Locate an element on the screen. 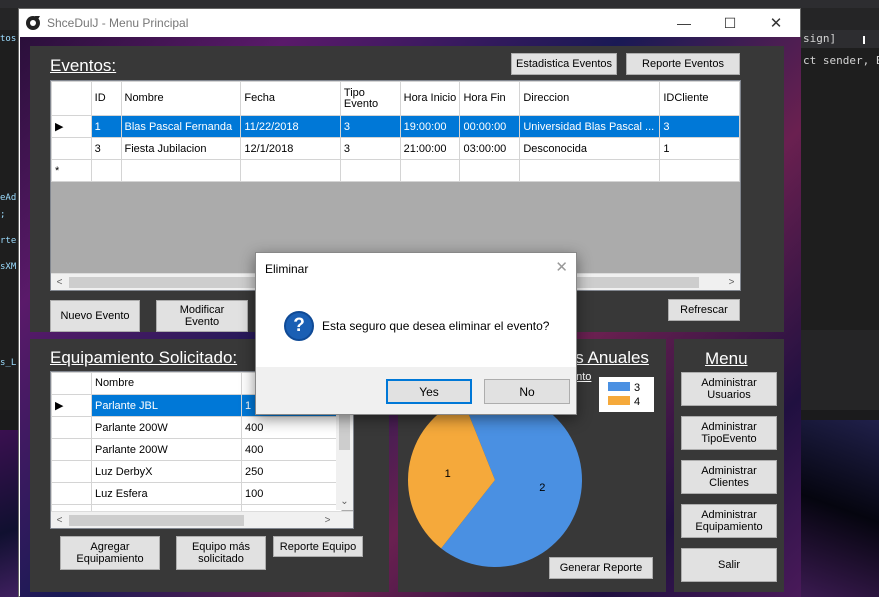 Image resolution: width=879 pixels, height=597 pixels. legend-label: 4 is located at coordinates (637, 402).